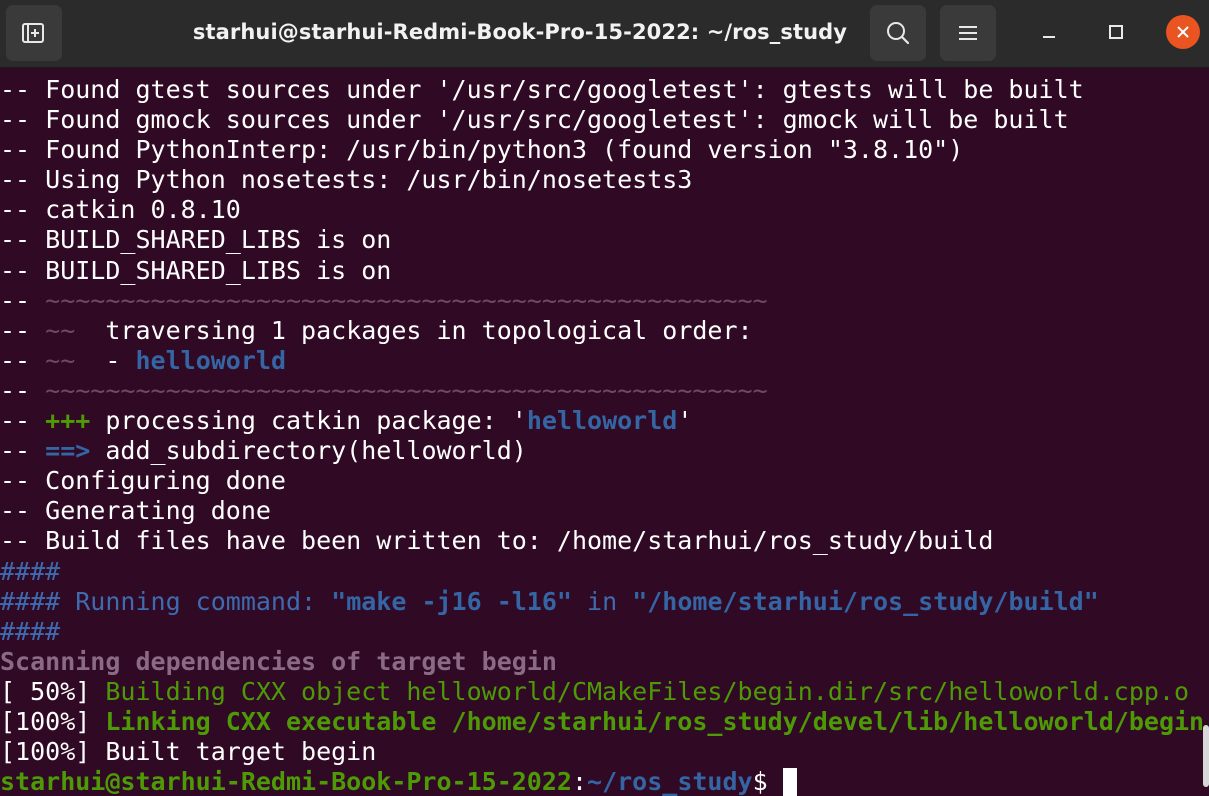 Image resolution: width=1209 pixels, height=796 pixels. I want to click on scanning-line: Scanning dependencies of target begin, so click(278, 661).